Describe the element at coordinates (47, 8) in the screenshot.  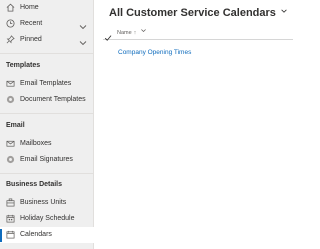
I see `sidebar-item-home: Home` at that location.